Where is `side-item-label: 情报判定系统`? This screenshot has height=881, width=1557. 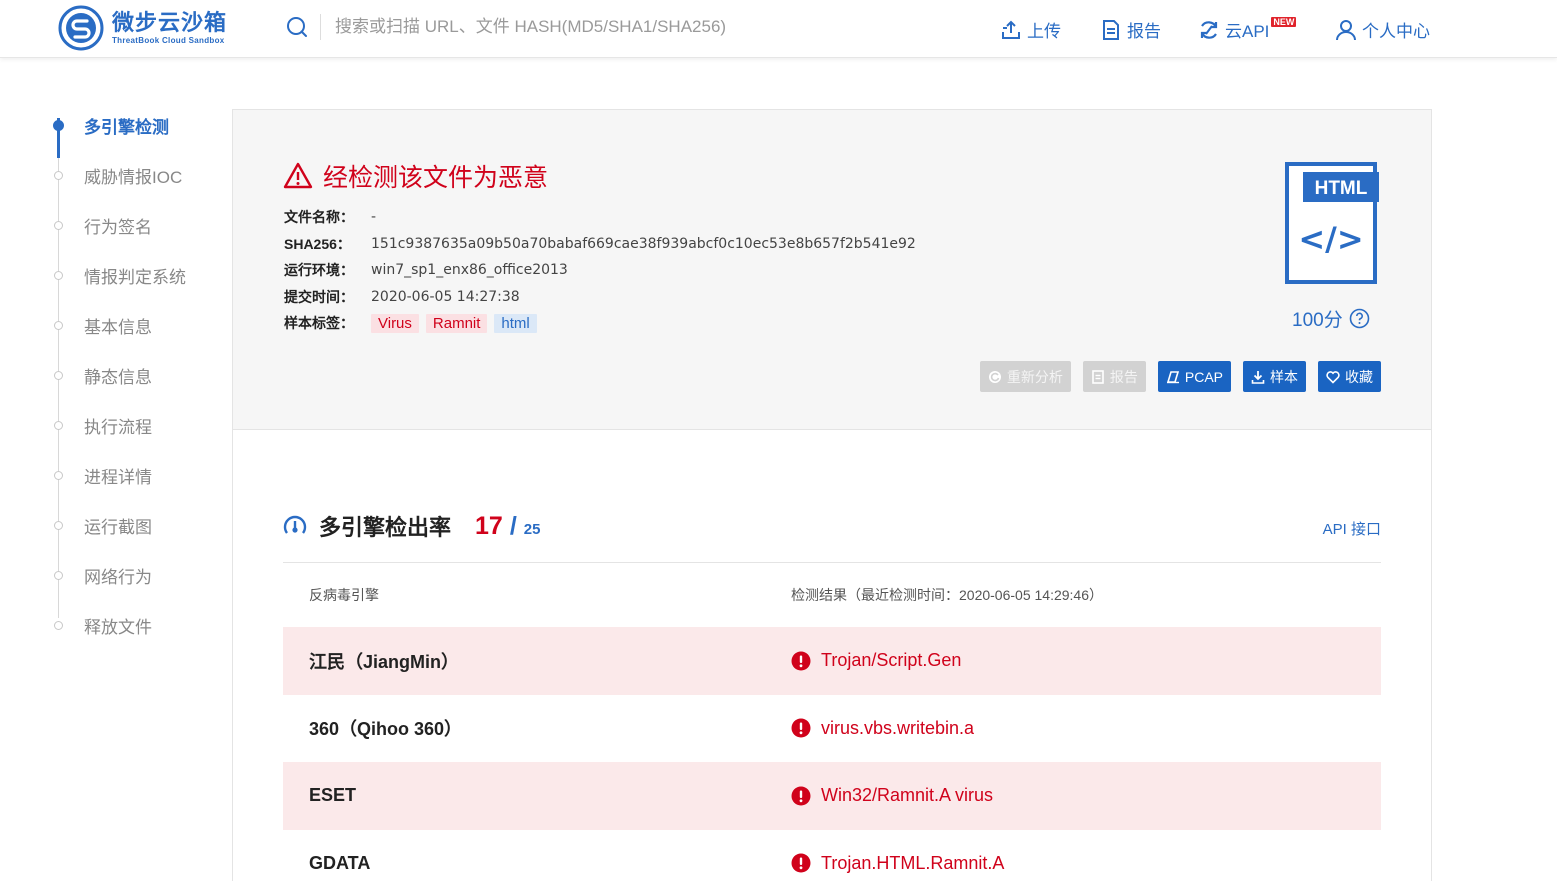
side-item-label: 情报判定系统 is located at coordinates (135, 277).